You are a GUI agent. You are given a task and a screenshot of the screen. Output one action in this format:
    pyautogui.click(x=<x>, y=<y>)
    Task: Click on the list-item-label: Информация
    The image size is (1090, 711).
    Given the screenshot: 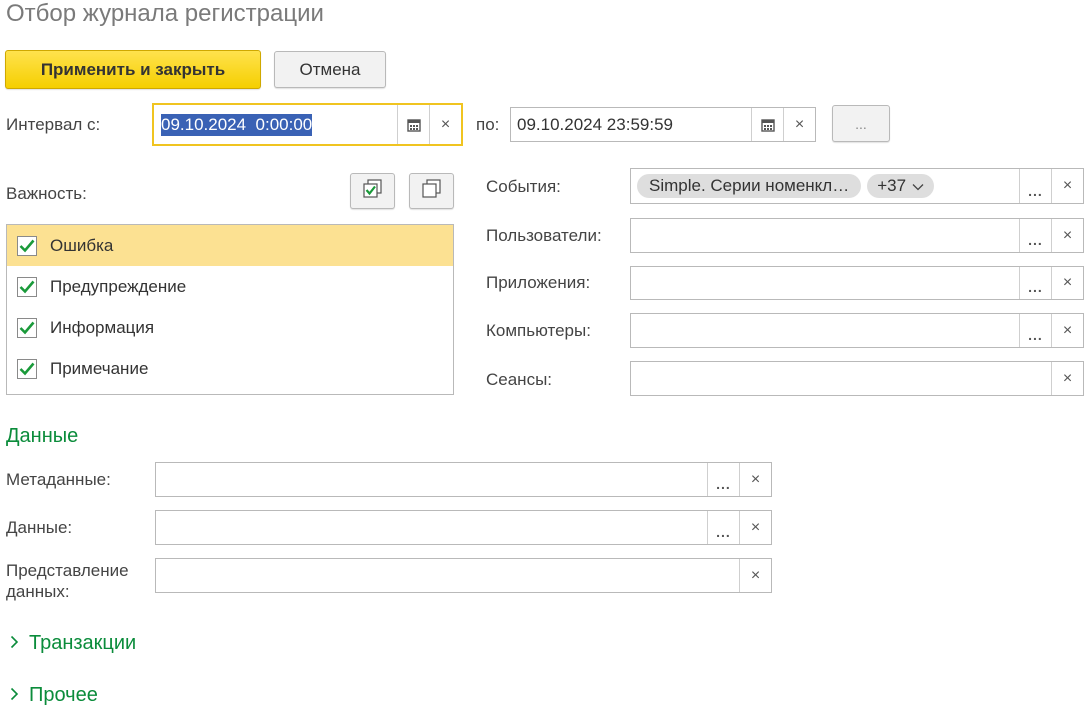 What is the action you would take?
    pyautogui.click(x=102, y=327)
    